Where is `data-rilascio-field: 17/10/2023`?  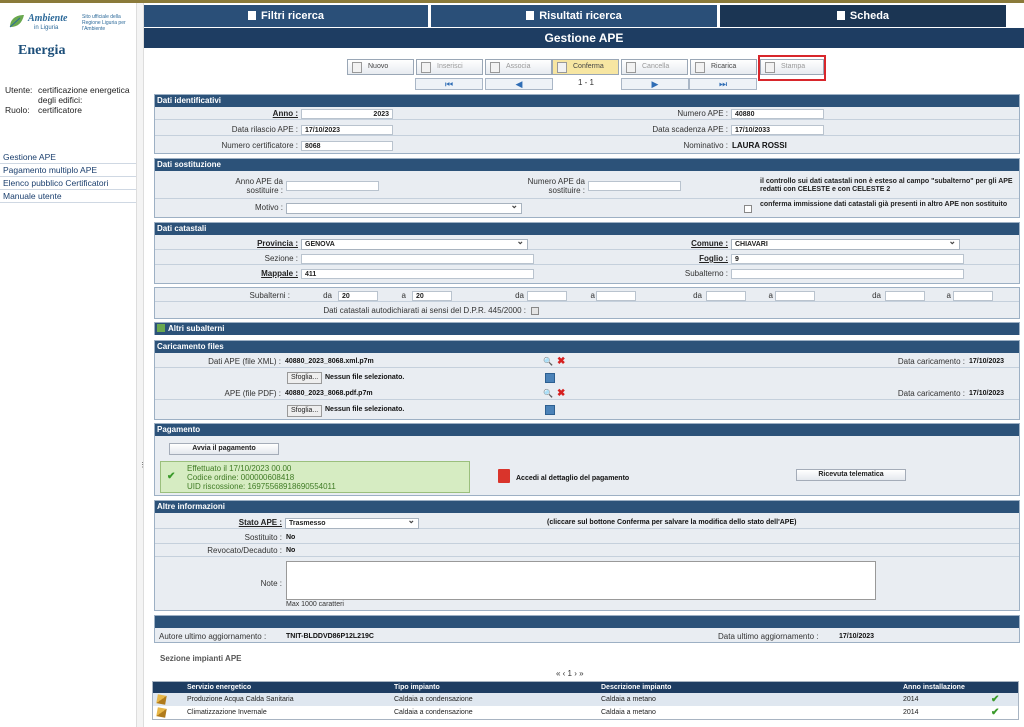
data-rilascio-field: 17/10/2023 is located at coordinates (347, 130).